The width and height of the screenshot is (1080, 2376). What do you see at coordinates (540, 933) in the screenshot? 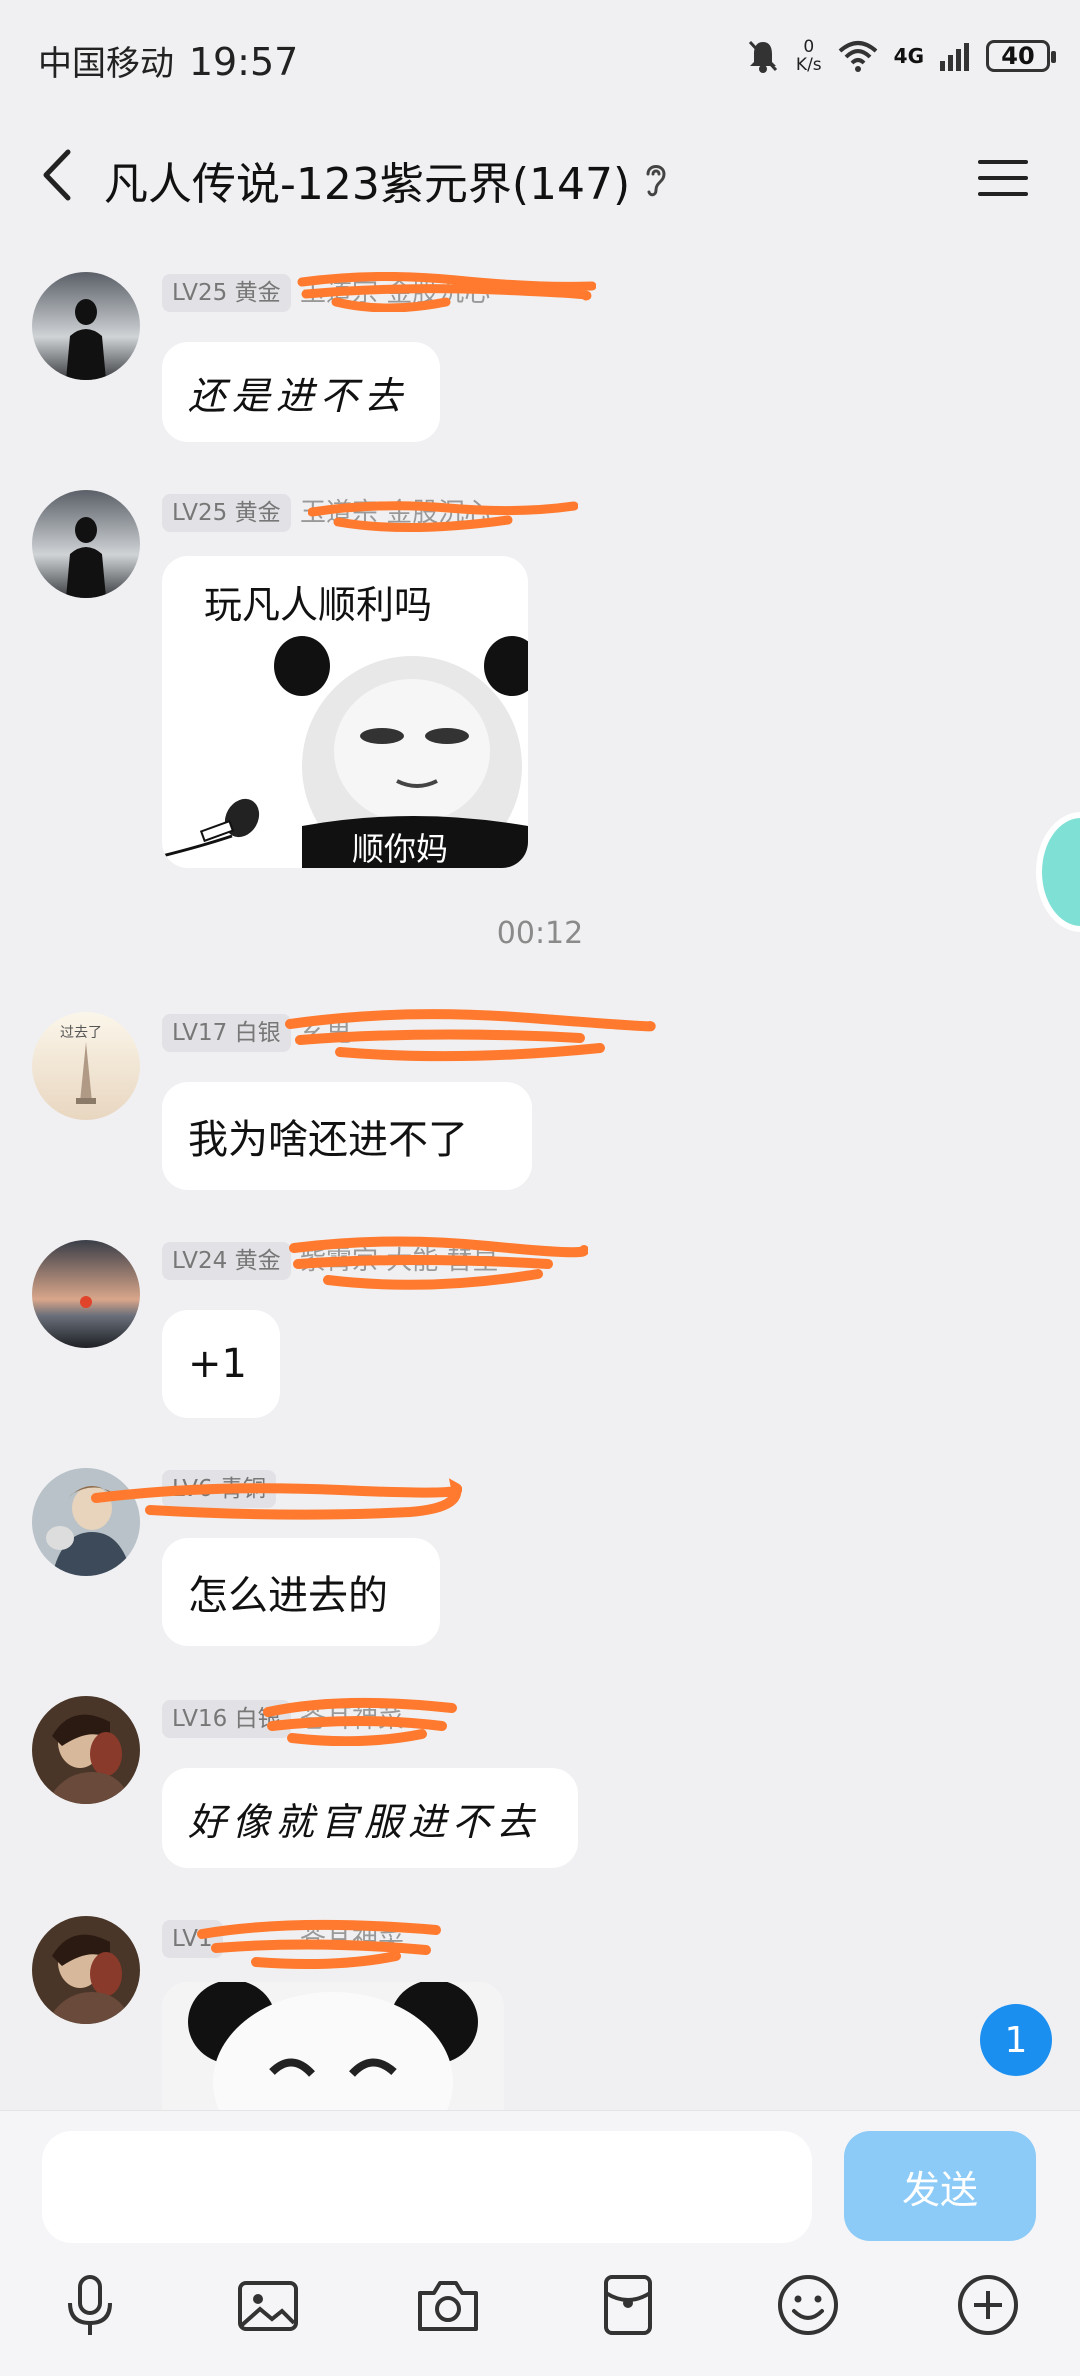
I see `message-timestamp: 00:12` at bounding box center [540, 933].